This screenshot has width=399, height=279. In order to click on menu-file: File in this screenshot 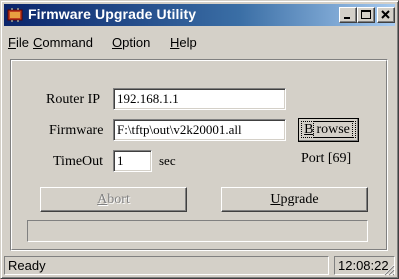, I will do `click(18, 42)`.